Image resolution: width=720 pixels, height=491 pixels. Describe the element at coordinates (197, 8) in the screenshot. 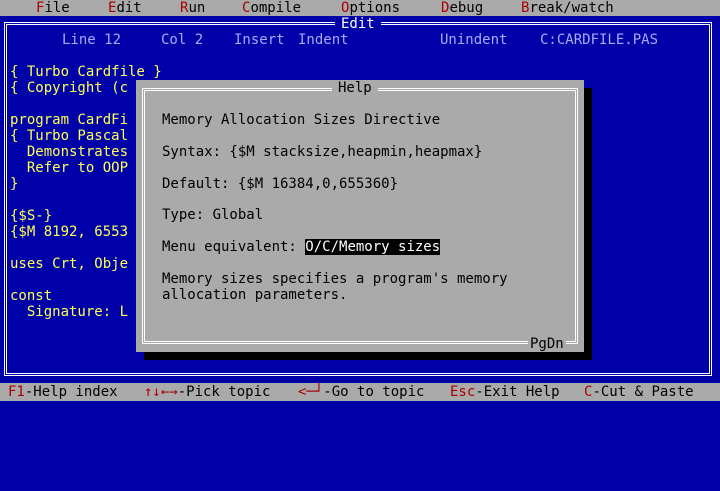

I see `menu-run-label: un` at that location.